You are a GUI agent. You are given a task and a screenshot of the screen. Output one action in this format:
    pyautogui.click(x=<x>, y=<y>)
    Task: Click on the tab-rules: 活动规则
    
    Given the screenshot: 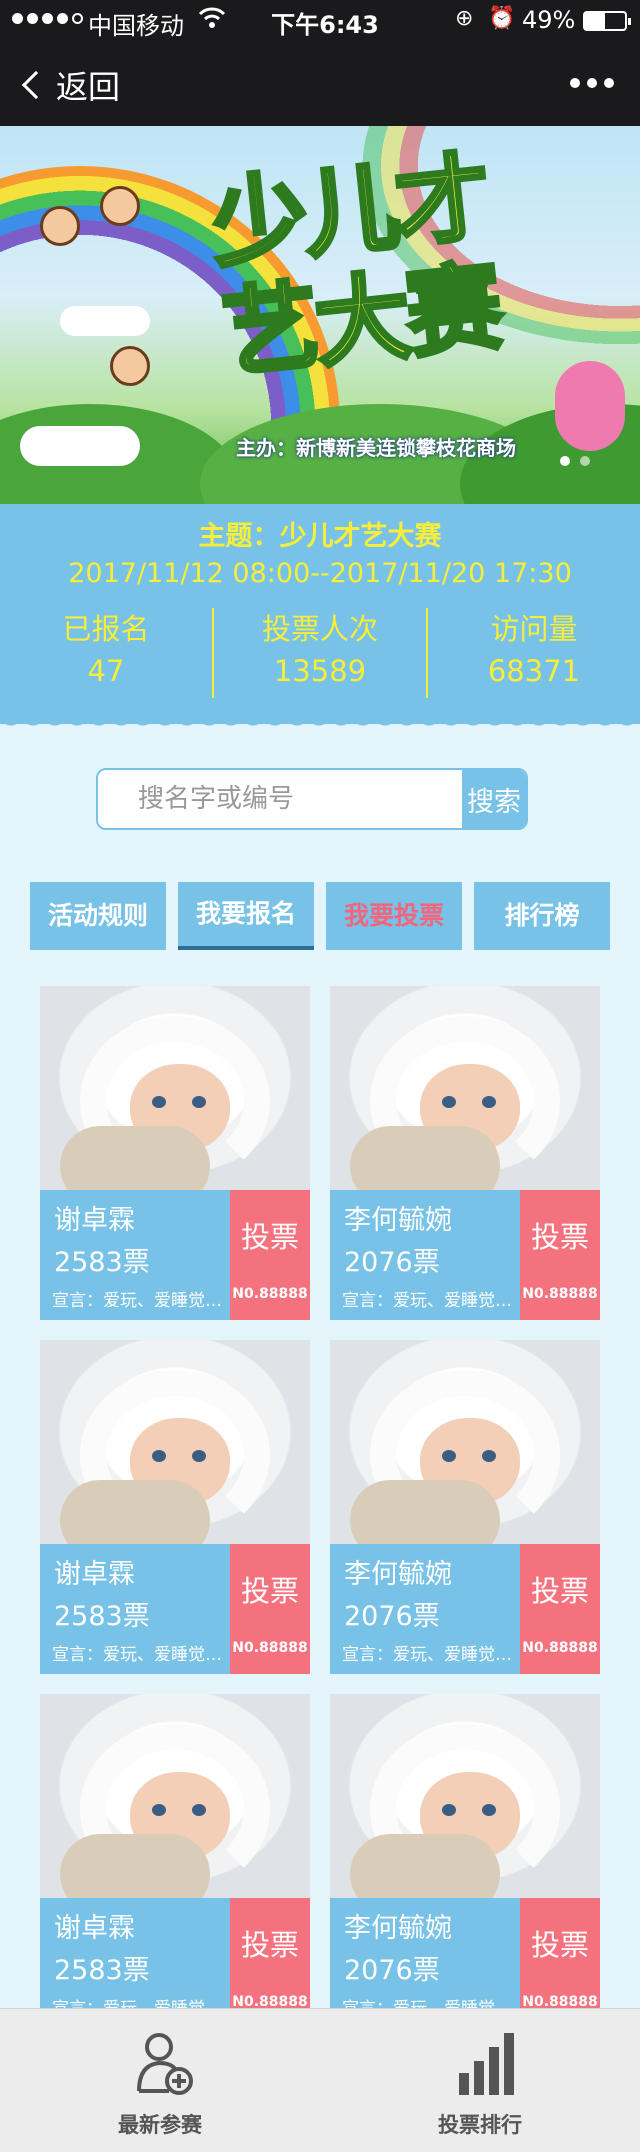 What is the action you would take?
    pyautogui.click(x=98, y=916)
    